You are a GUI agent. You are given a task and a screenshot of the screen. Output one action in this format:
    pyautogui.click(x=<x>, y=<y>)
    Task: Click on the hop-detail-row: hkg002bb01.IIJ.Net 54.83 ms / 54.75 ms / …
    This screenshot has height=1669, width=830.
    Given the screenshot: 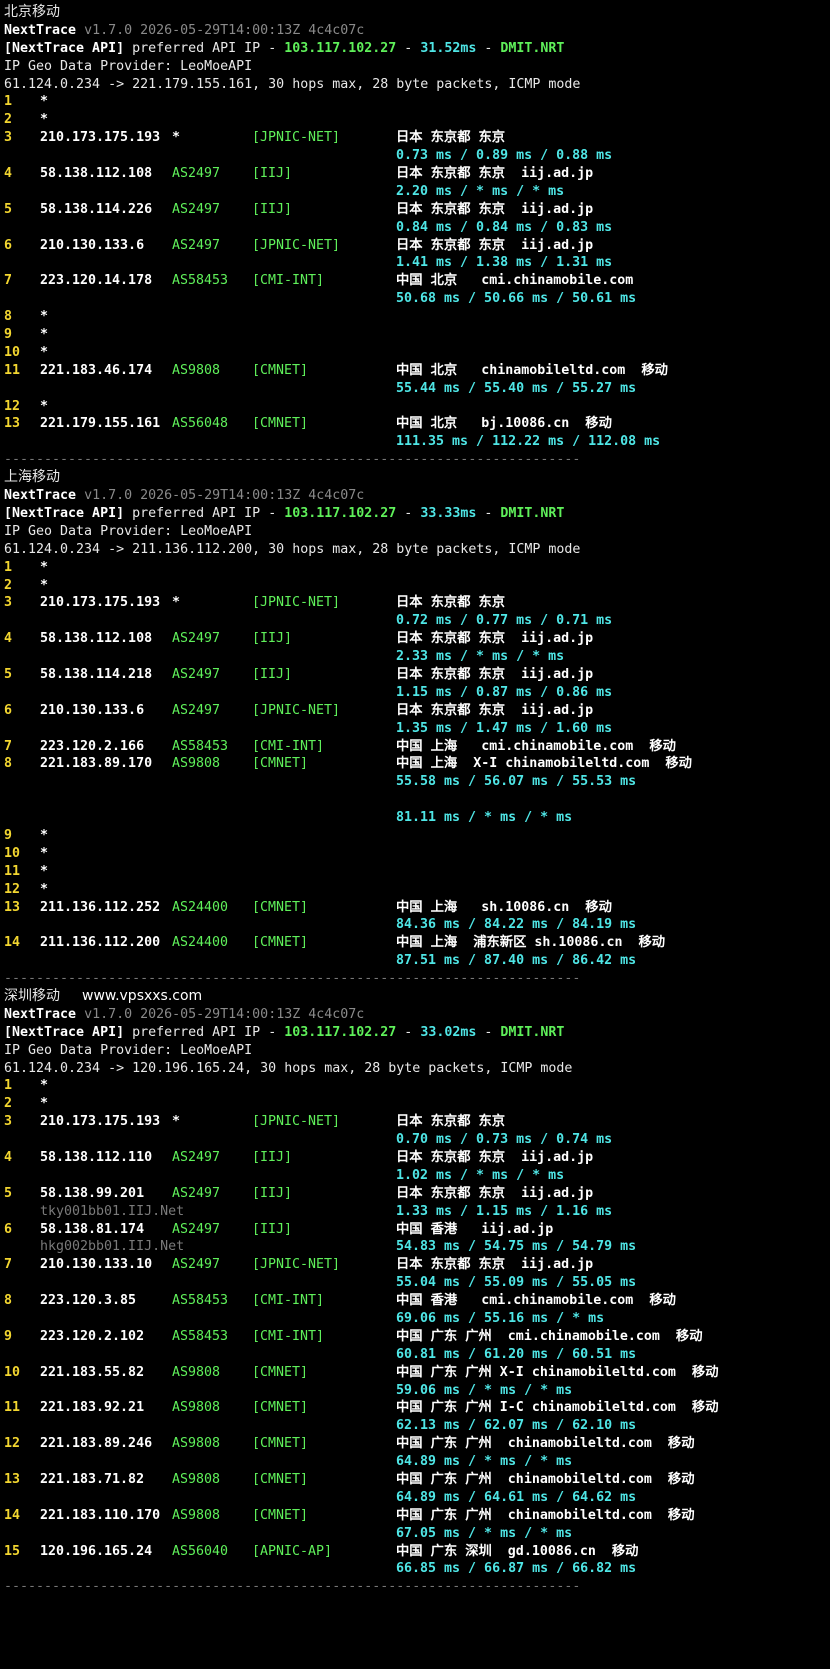 What is the action you would take?
    pyautogui.click(x=415, y=1247)
    